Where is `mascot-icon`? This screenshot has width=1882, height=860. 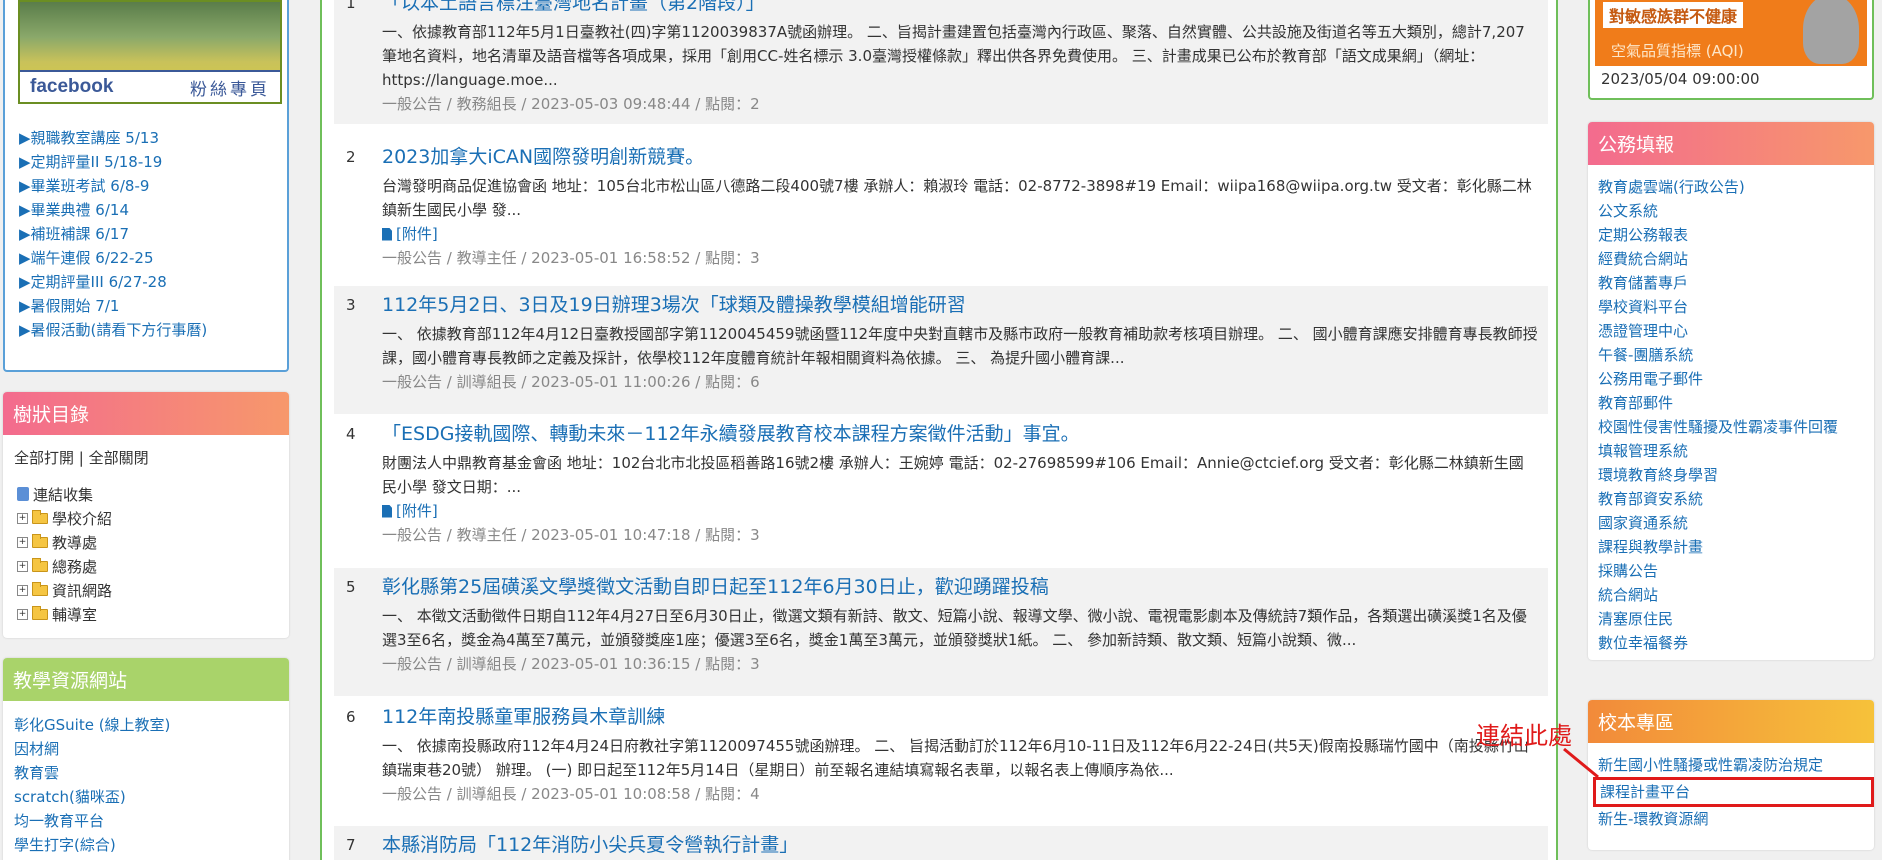 mascot-icon is located at coordinates (1831, 32).